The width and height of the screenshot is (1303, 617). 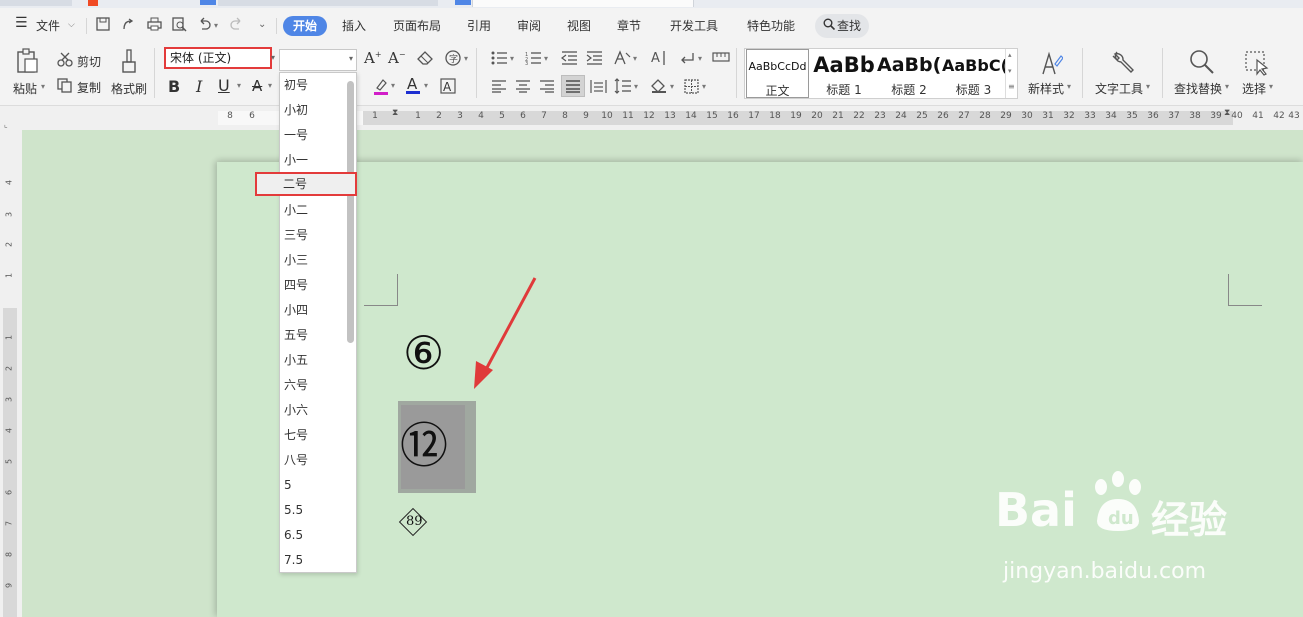 I want to click on borders-dropdown-icon: ▾, so click(x=704, y=86).